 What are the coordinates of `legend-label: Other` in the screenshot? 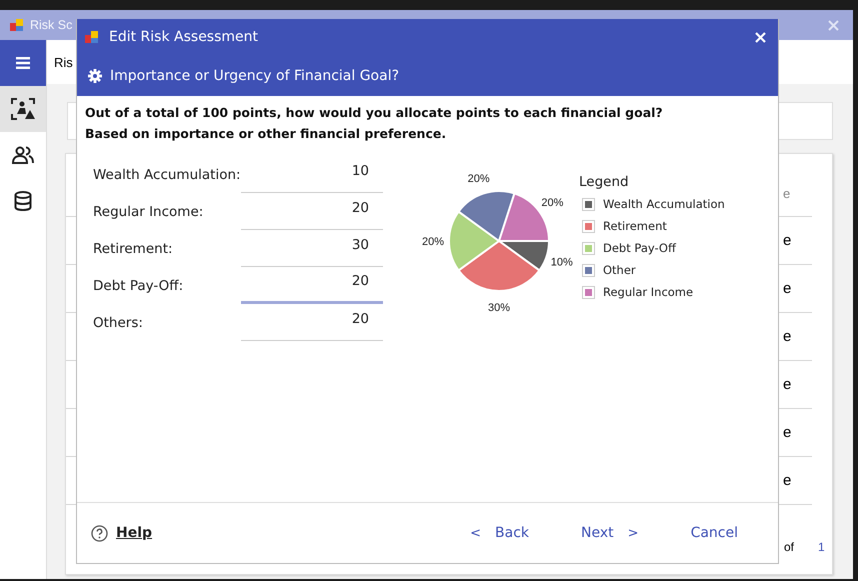 It's located at (619, 270).